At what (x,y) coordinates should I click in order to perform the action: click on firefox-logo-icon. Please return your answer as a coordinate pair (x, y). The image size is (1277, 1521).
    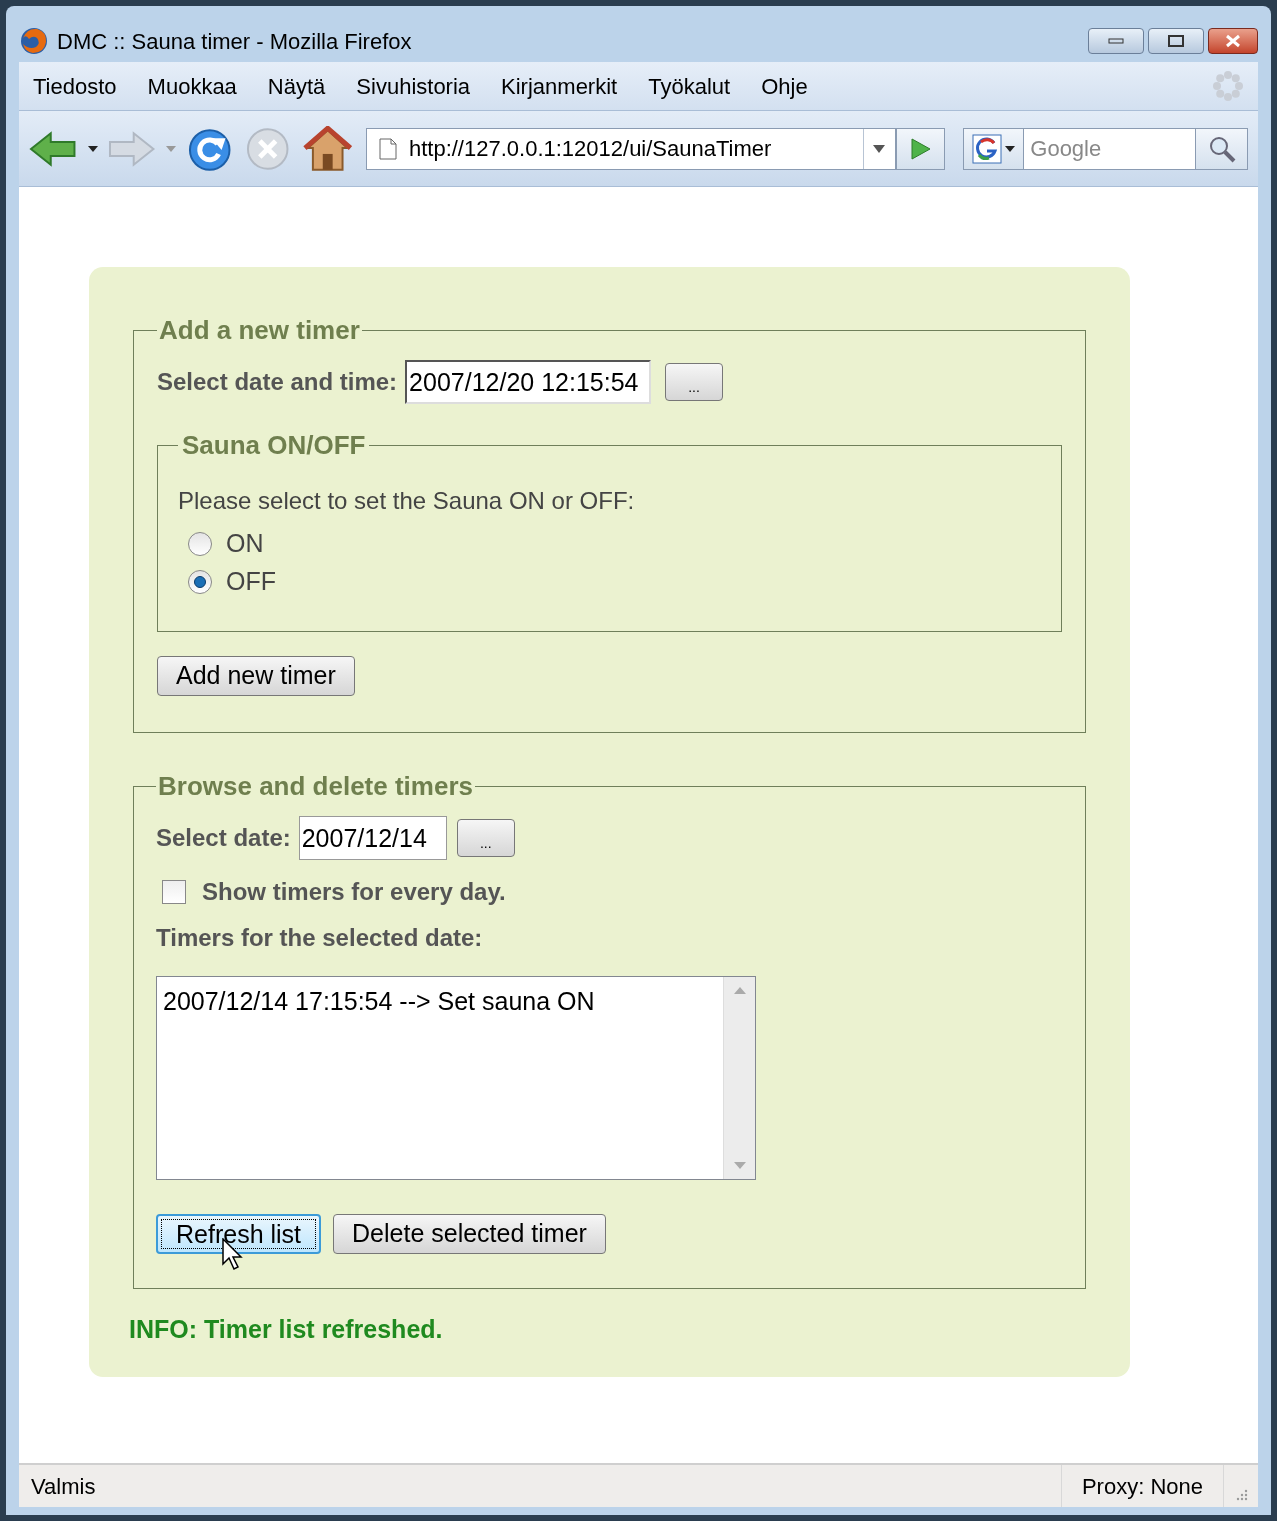
    Looking at the image, I should click on (34, 41).